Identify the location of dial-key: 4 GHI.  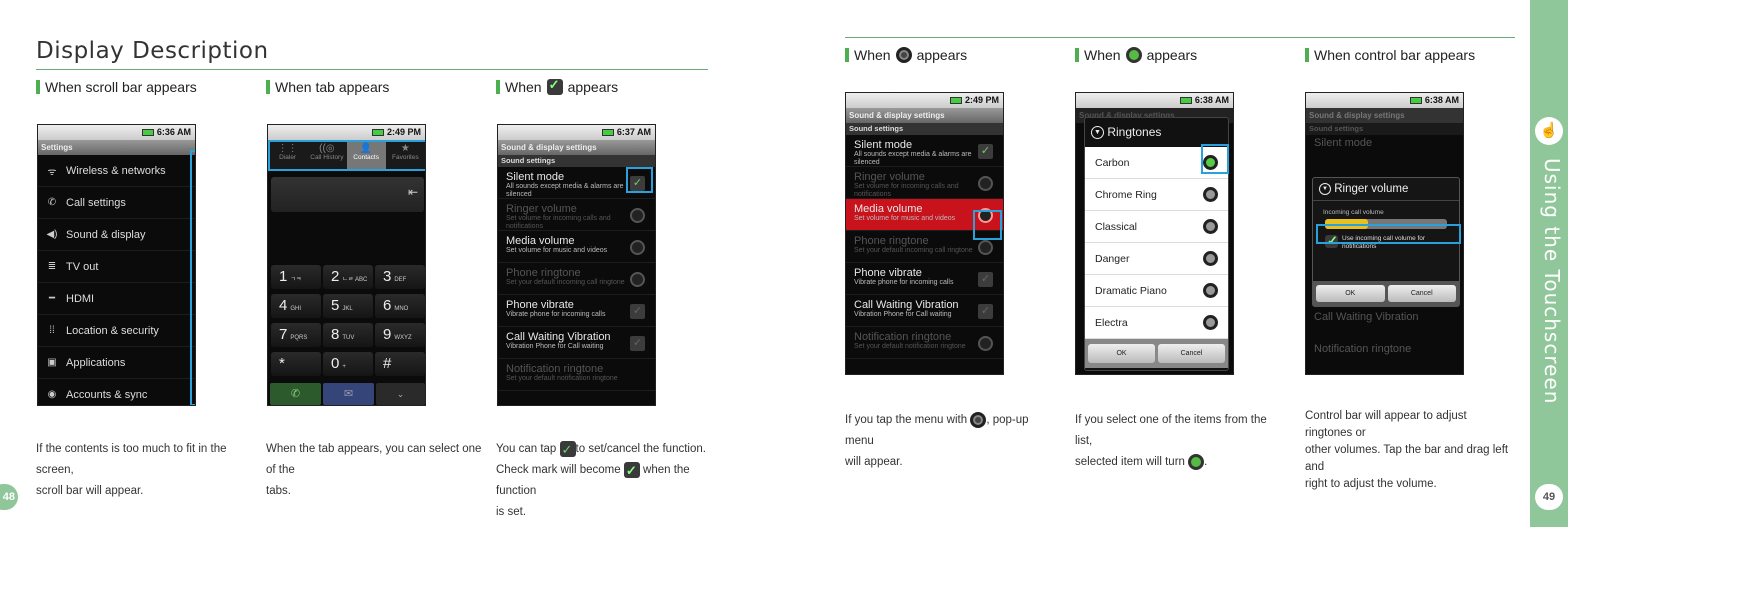
(296, 306).